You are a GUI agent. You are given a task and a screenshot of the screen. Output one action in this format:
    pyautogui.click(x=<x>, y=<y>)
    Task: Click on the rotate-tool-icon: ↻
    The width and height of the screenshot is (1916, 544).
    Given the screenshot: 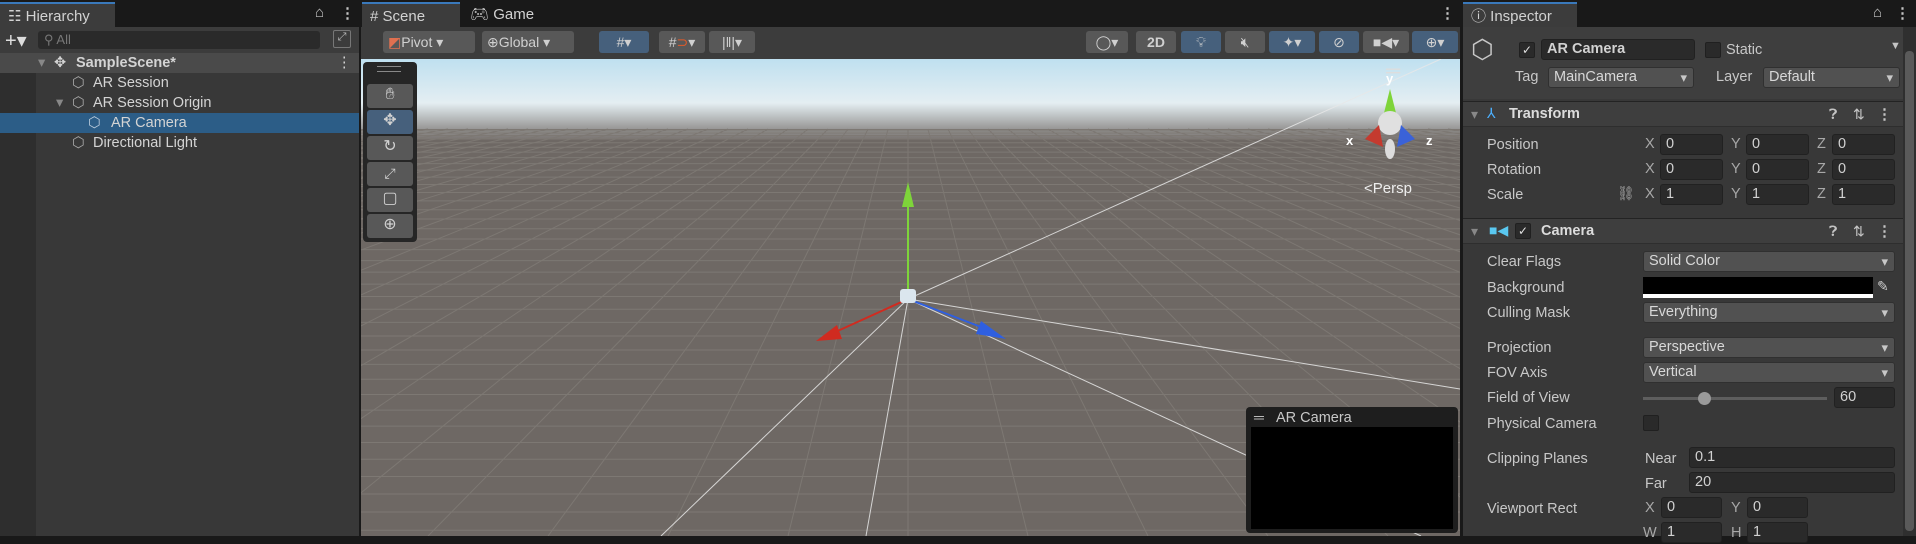 What is the action you would take?
    pyautogui.click(x=390, y=148)
    